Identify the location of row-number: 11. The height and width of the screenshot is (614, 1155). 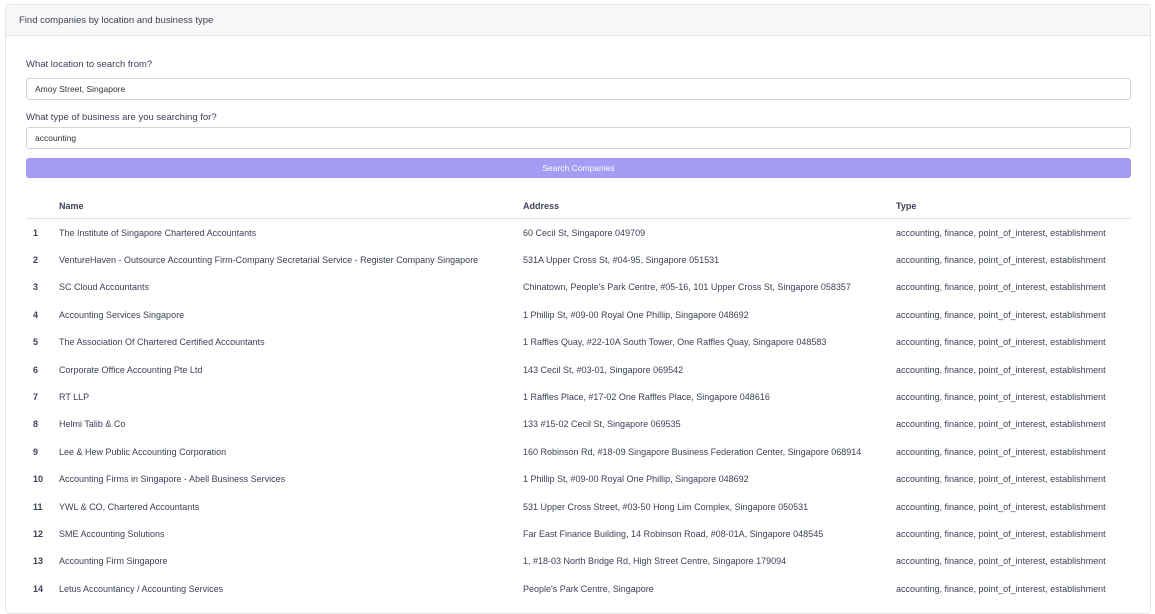
(38, 506).